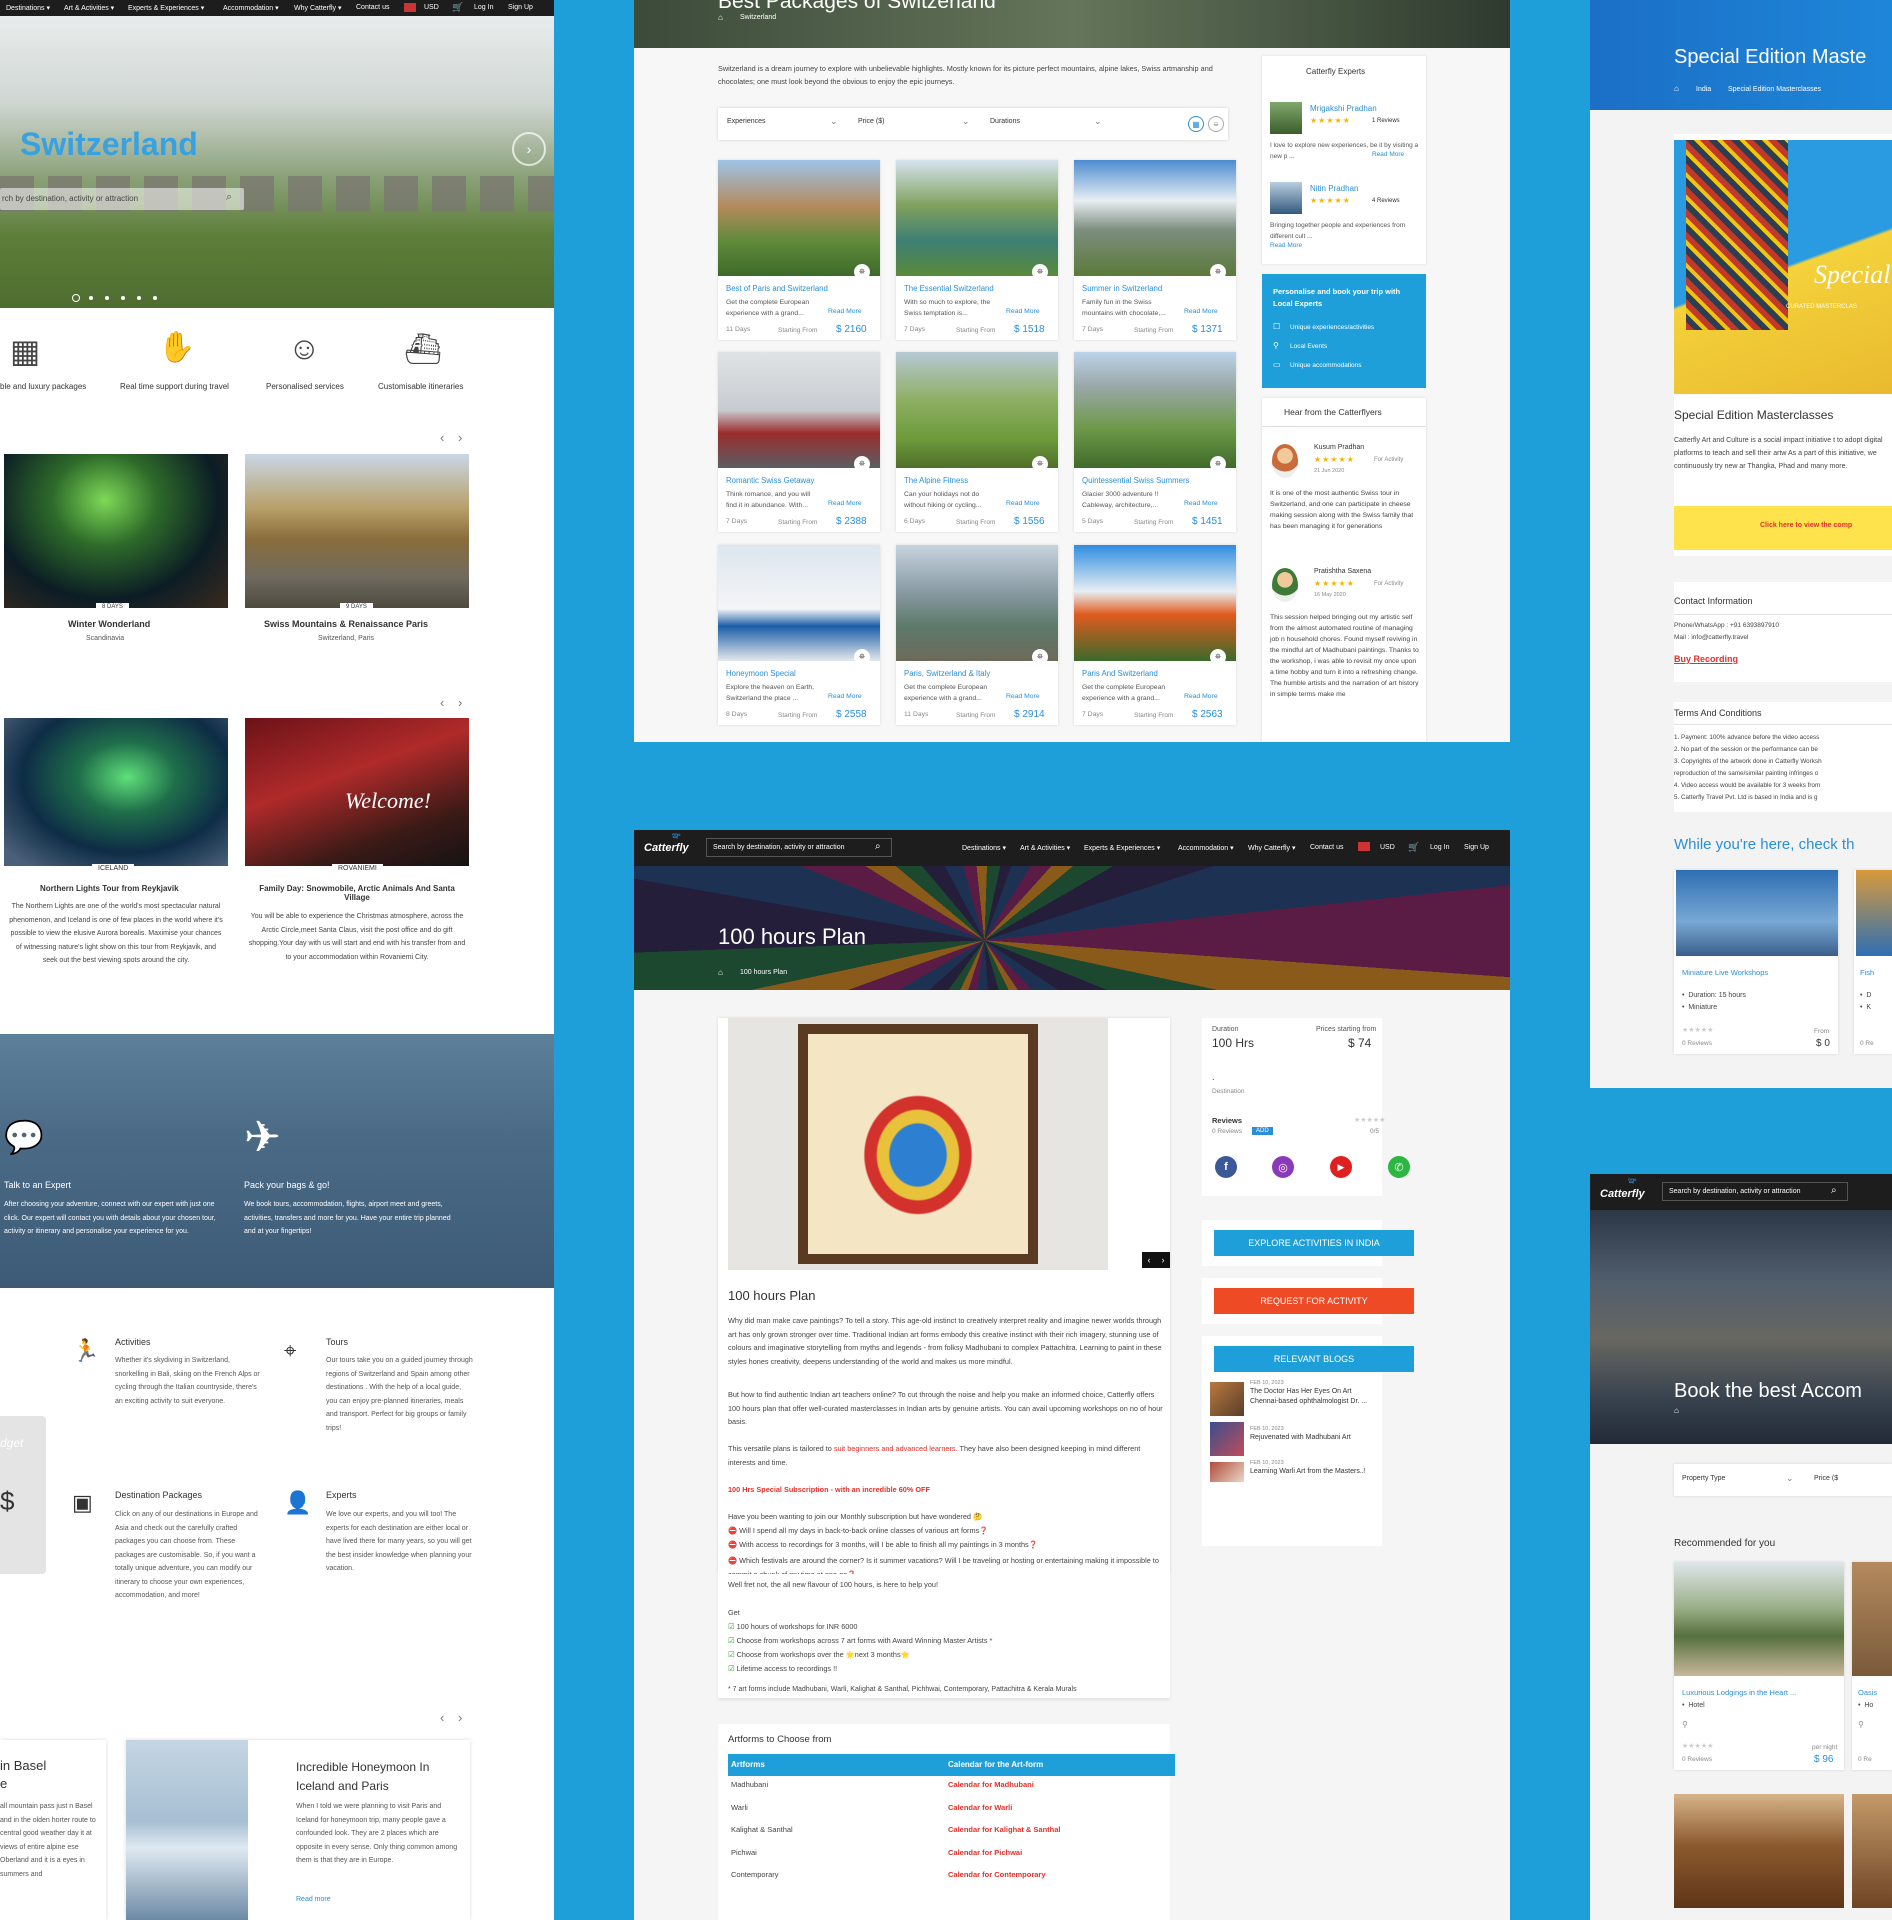  Describe the element at coordinates (980, 1807) in the screenshot. I see `artform-calendar-link: Calendar for Warli` at that location.